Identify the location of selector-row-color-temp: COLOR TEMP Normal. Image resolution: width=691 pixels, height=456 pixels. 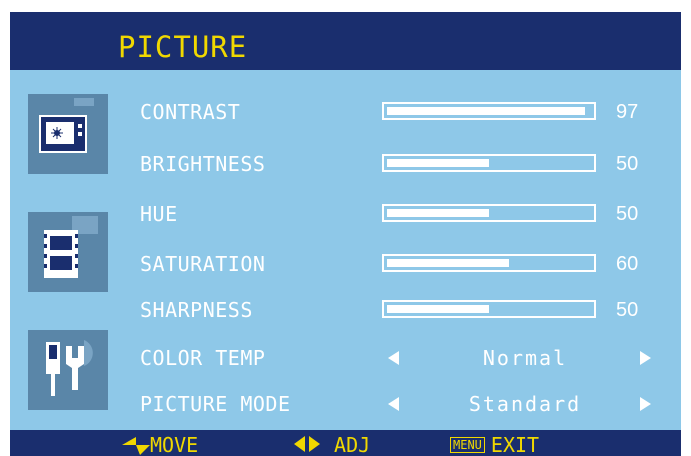
(345, 360).